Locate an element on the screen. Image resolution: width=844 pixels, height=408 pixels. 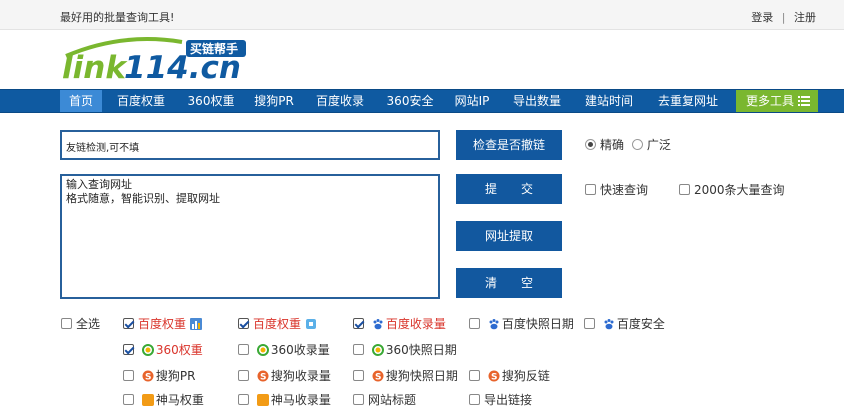
url-textarea: 输入查询网址 格式随意，智能识别、提取网址 is located at coordinates (250, 236).